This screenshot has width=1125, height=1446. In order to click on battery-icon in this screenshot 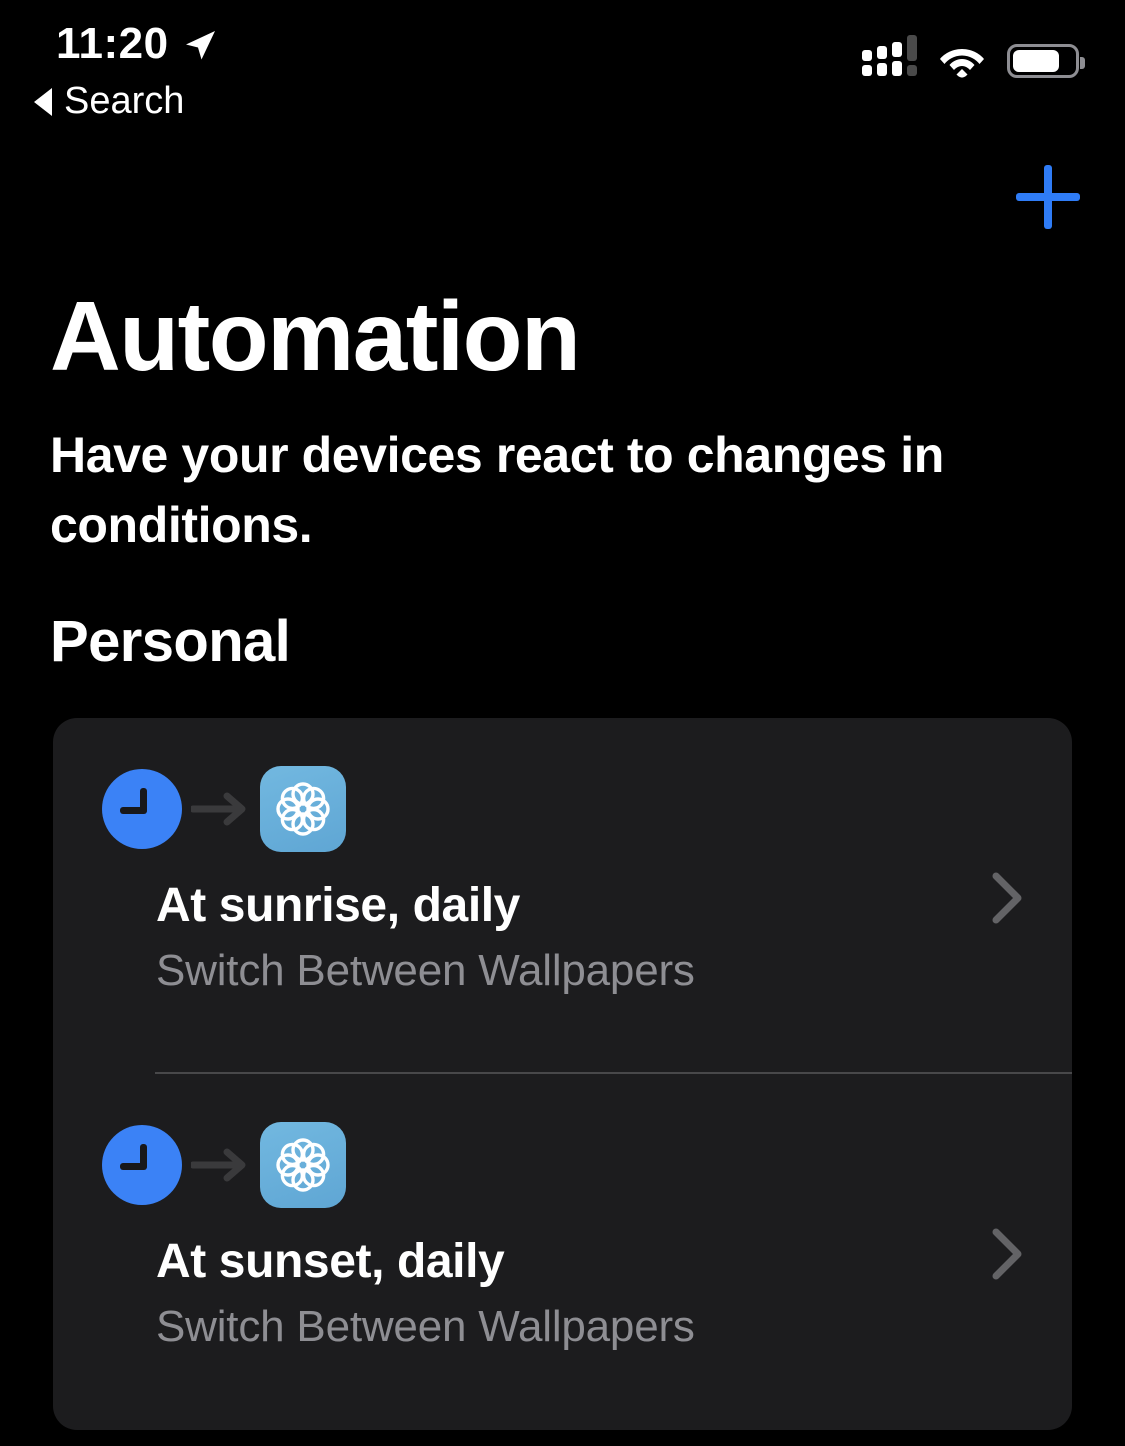, I will do `click(1046, 61)`.